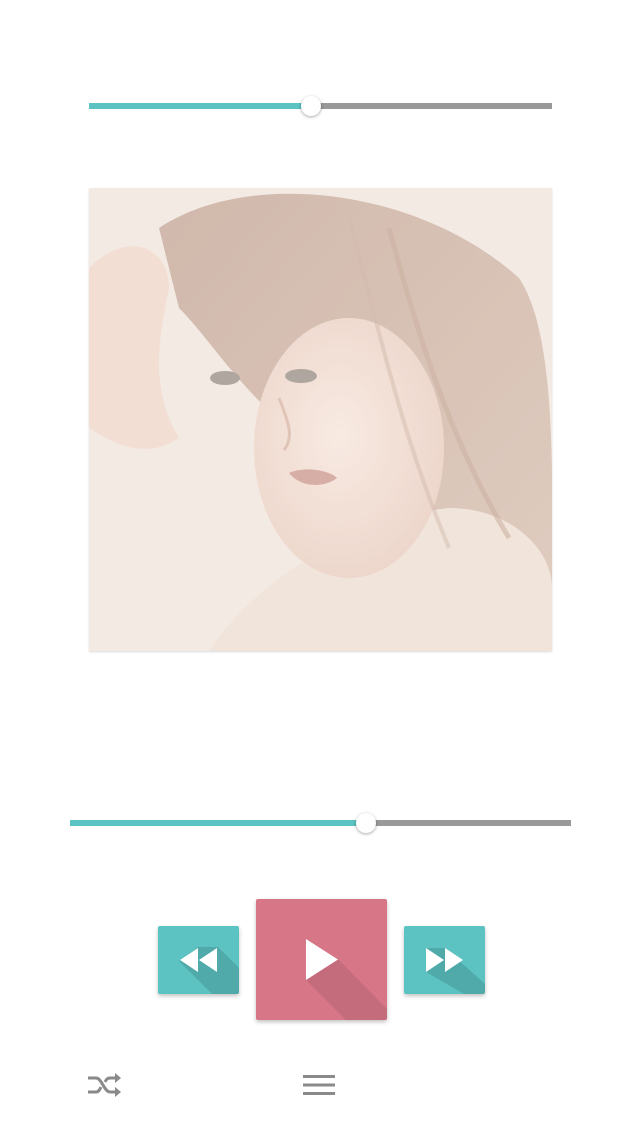  I want to click on shuffle-button, so click(104, 1085).